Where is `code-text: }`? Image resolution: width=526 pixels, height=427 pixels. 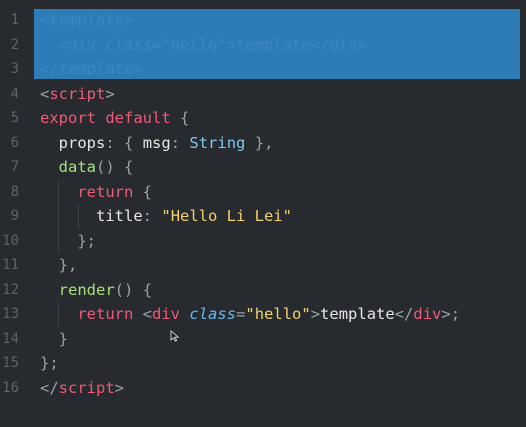 code-text: } is located at coordinates (54, 339).